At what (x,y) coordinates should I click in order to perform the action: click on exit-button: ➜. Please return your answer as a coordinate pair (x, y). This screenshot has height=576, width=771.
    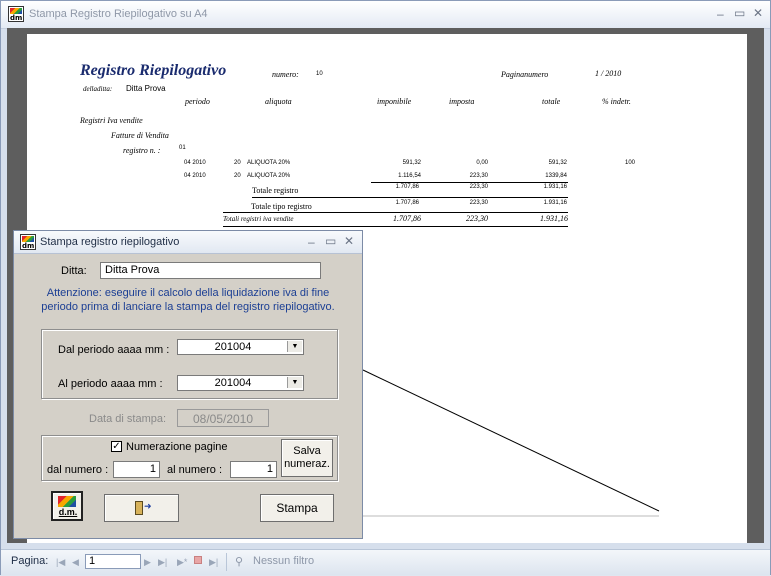
    Looking at the image, I should click on (141, 508).